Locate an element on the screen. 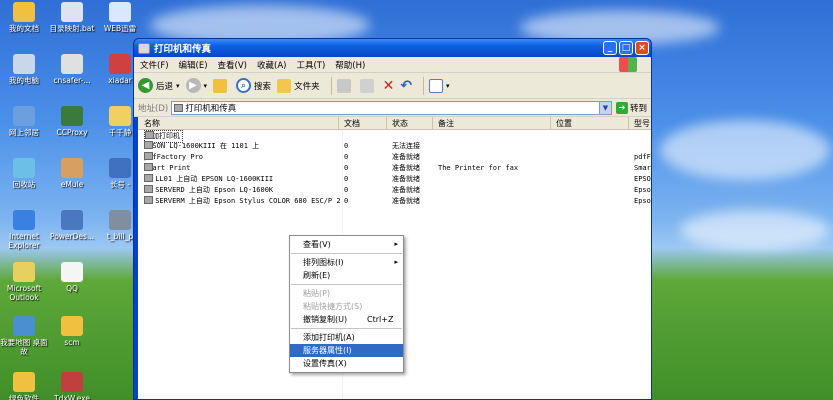 The width and height of the screenshot is (833, 400). ctx-setup-fax: 设置传真(X) is located at coordinates (346, 363).